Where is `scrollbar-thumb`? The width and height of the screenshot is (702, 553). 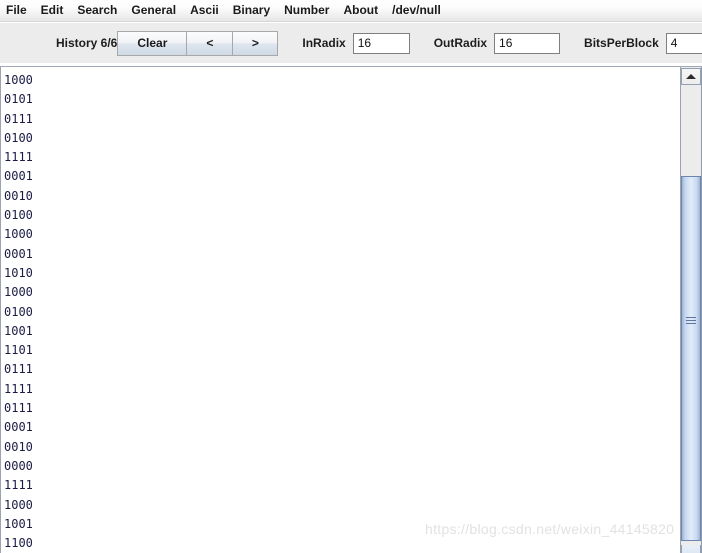
scrollbar-thumb is located at coordinates (691, 358).